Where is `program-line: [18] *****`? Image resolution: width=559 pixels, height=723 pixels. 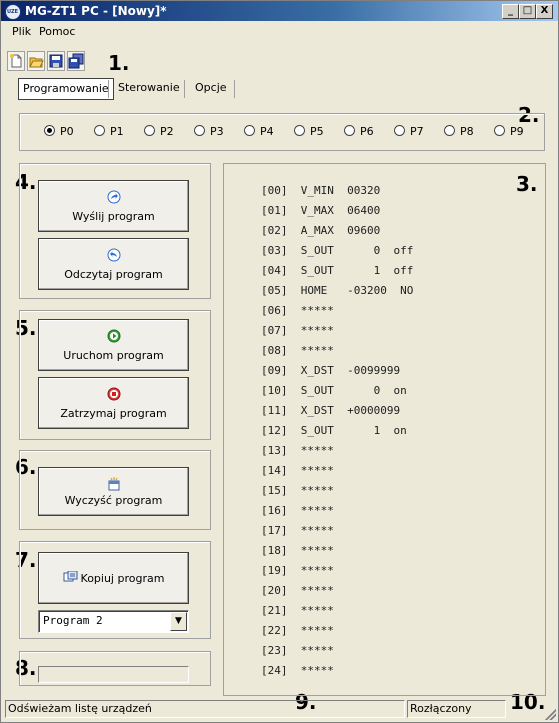
program-line: [18] ***** is located at coordinates (337, 551).